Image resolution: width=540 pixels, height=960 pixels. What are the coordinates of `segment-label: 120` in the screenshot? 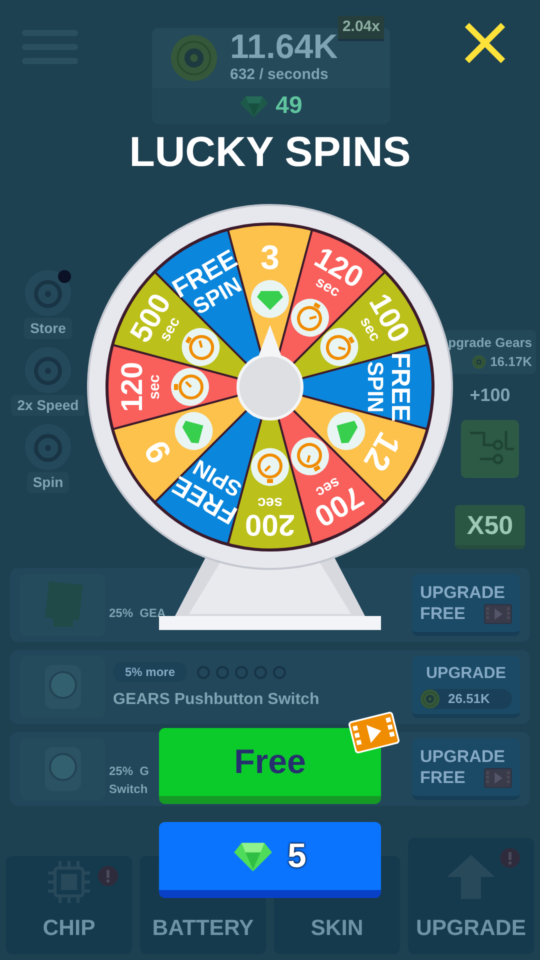 It's located at (132, 387).